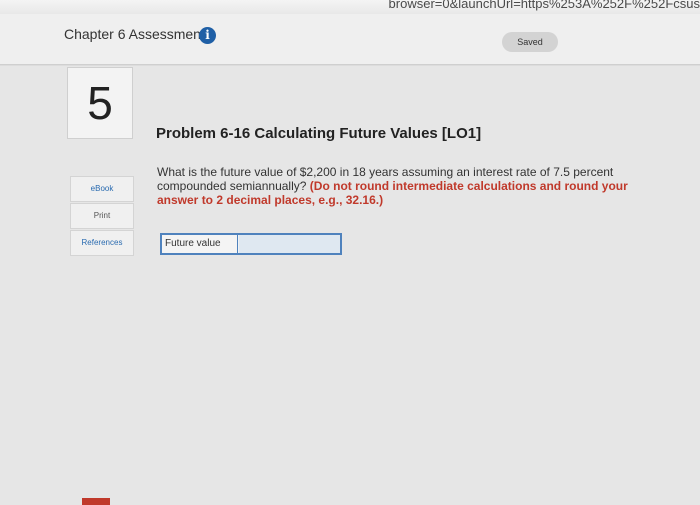 This screenshot has width=700, height=505. I want to click on print-link: Print, so click(102, 216).